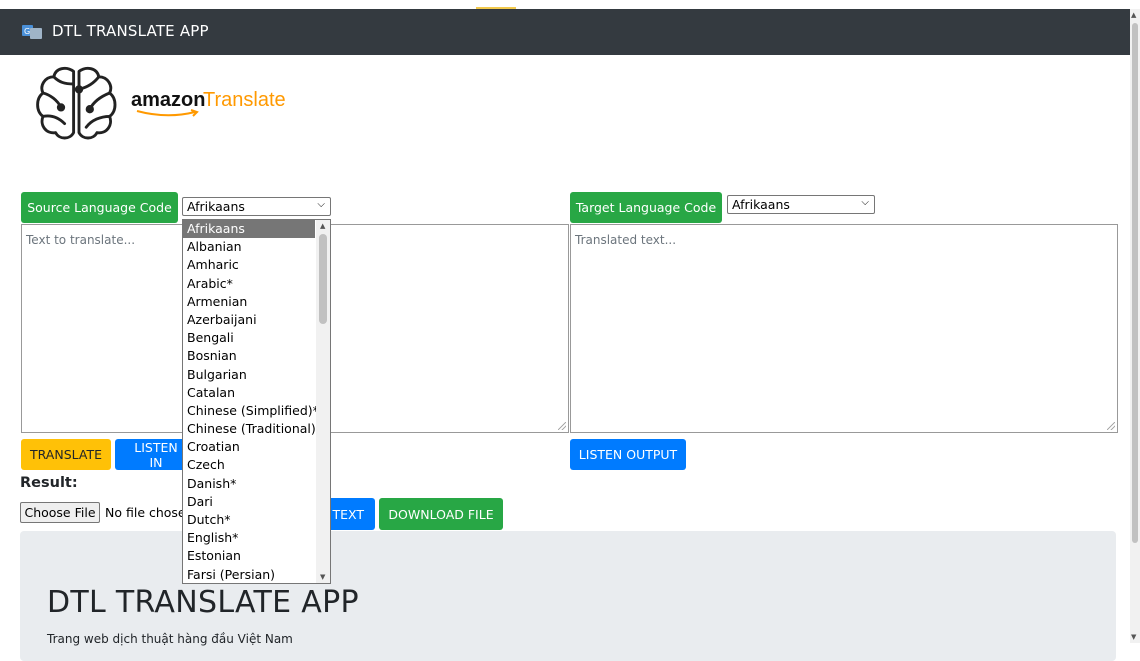  Describe the element at coordinates (441, 514) in the screenshot. I see `download-file-button: DOWNLOAD FILE` at that location.